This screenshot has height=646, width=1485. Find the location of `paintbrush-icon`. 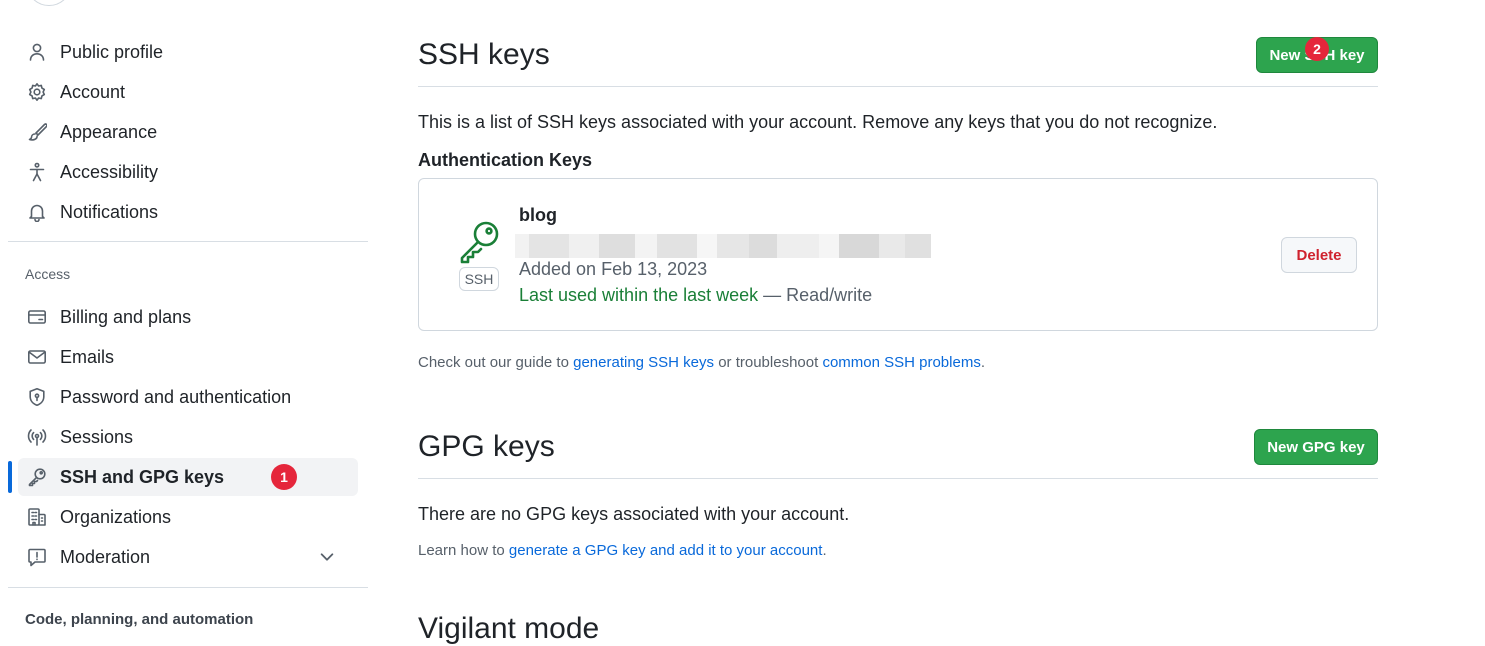

paintbrush-icon is located at coordinates (37, 132).